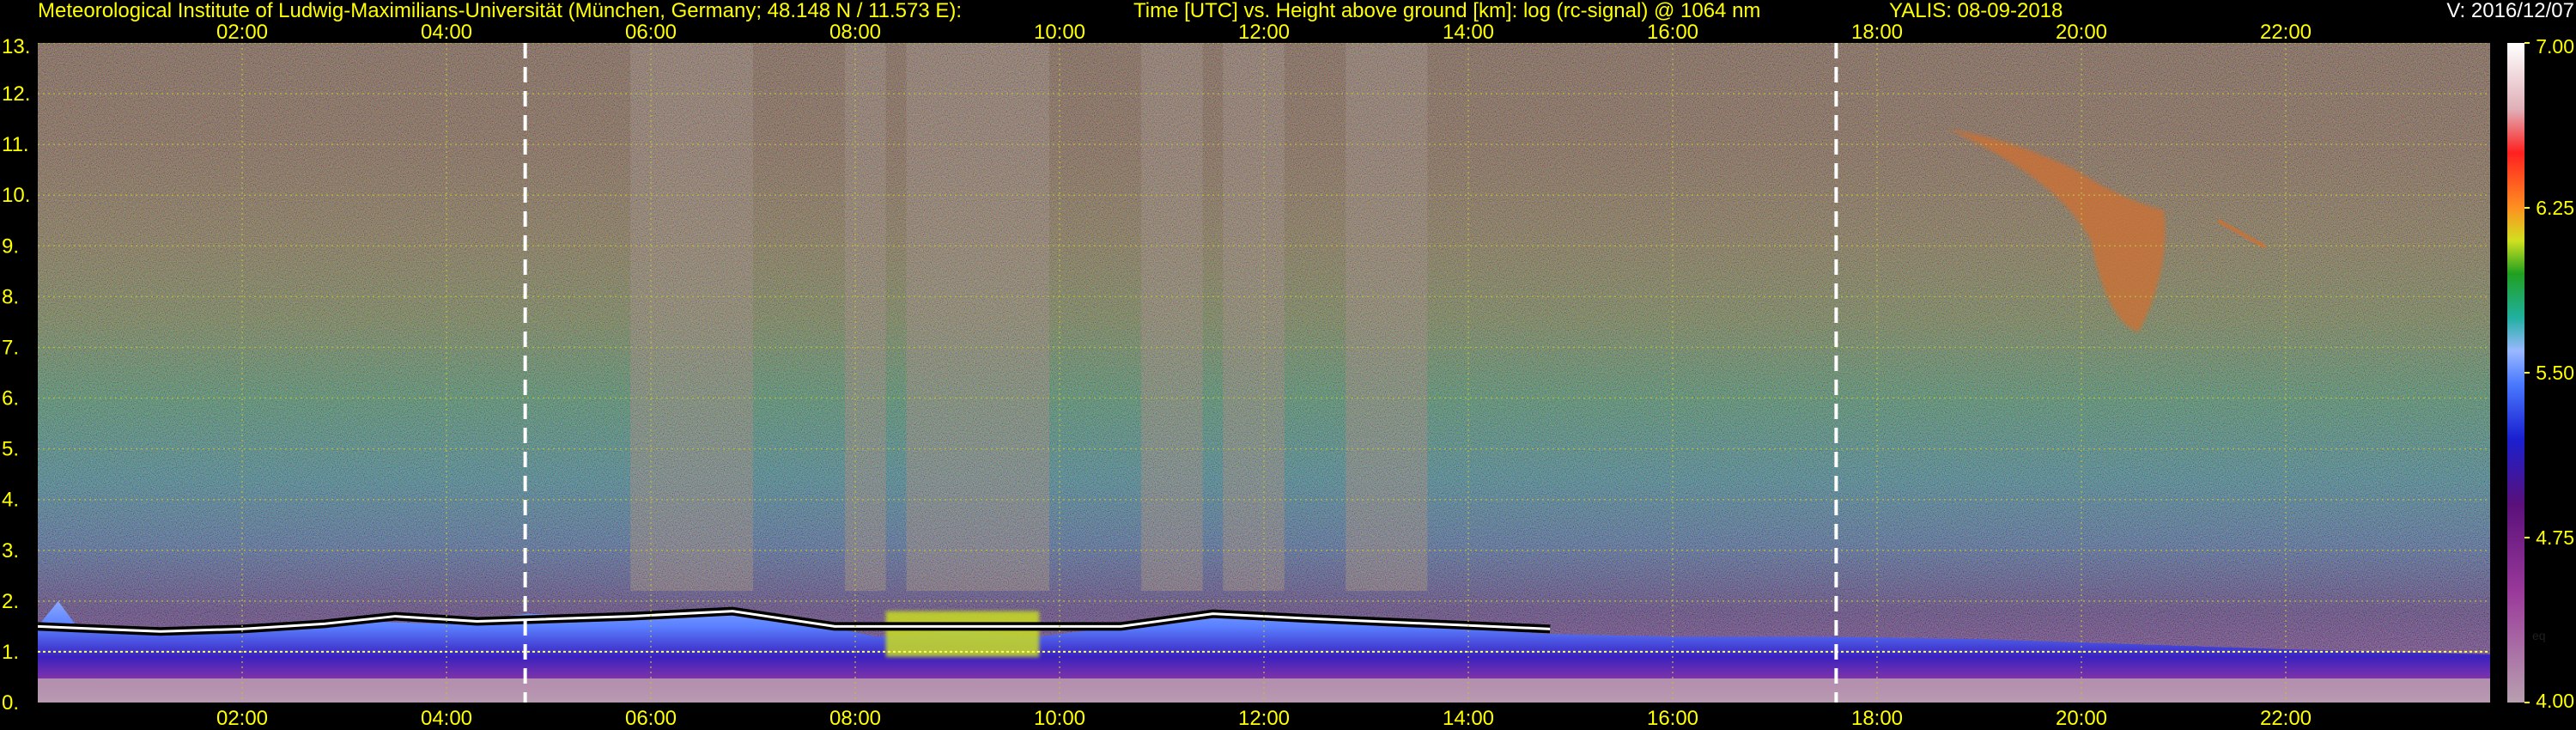  I want to click on y-tick-label: 3., so click(11, 551).